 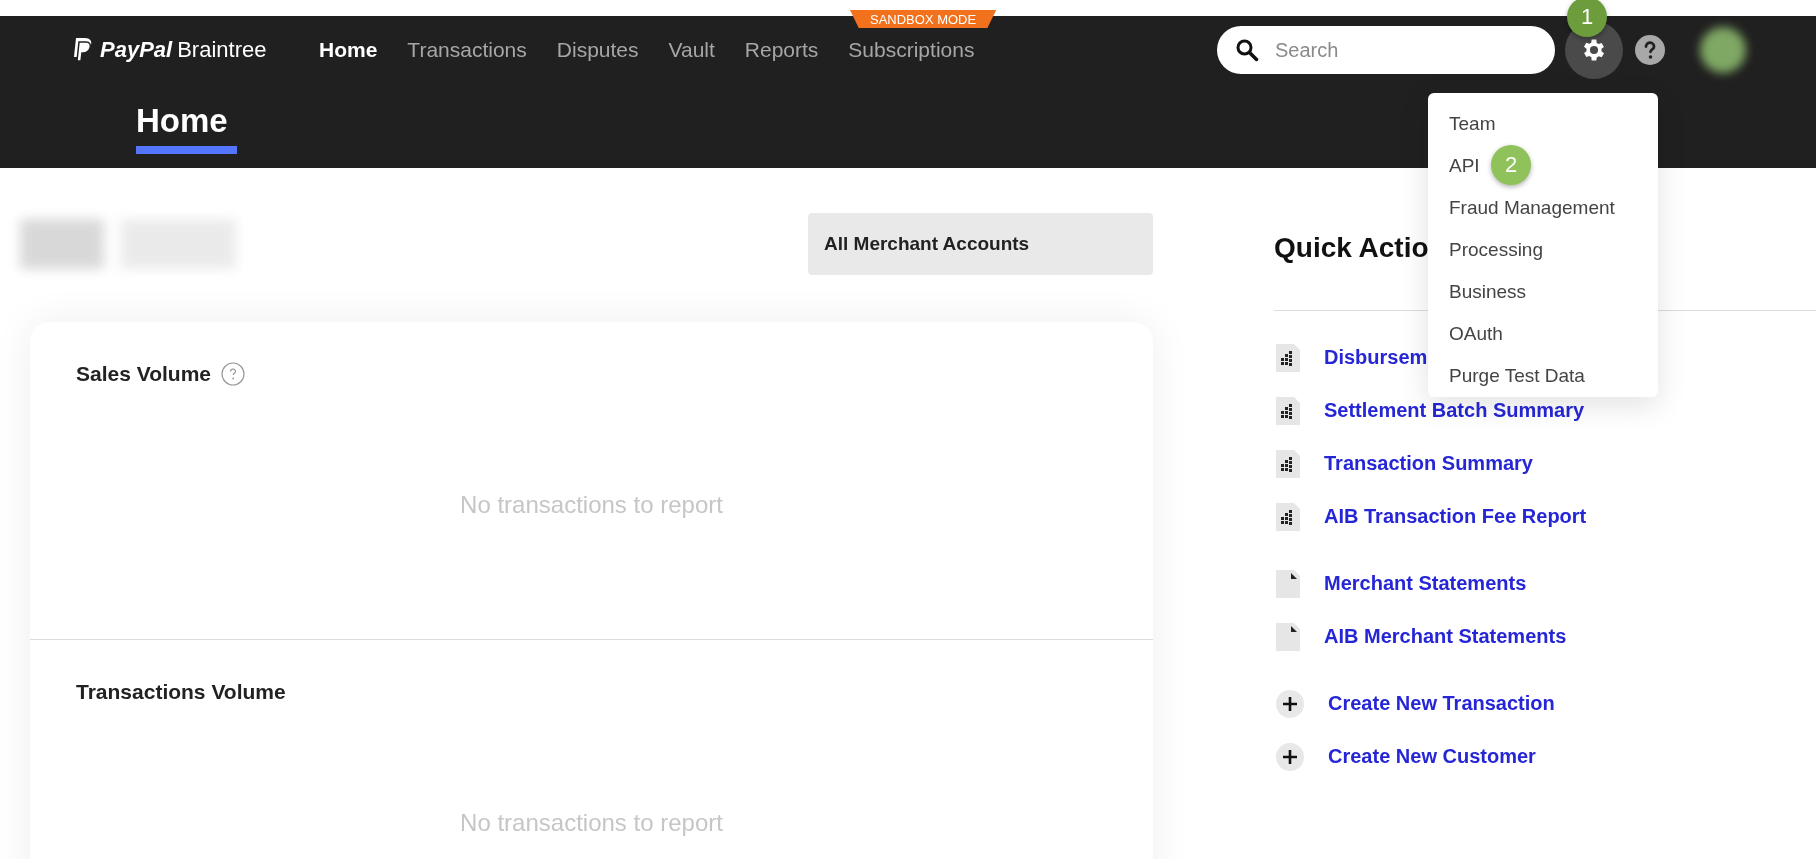 What do you see at coordinates (1454, 410) in the screenshot?
I see `quick-action-link: Settlement Batch Summary` at bounding box center [1454, 410].